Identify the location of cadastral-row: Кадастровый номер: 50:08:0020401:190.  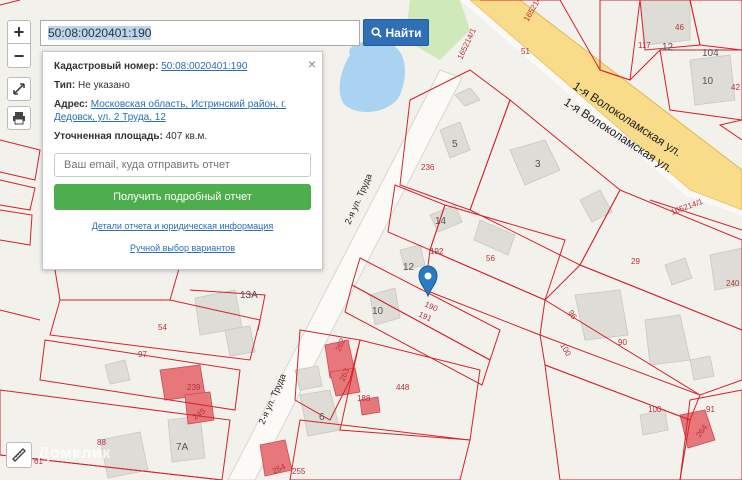
(182, 66).